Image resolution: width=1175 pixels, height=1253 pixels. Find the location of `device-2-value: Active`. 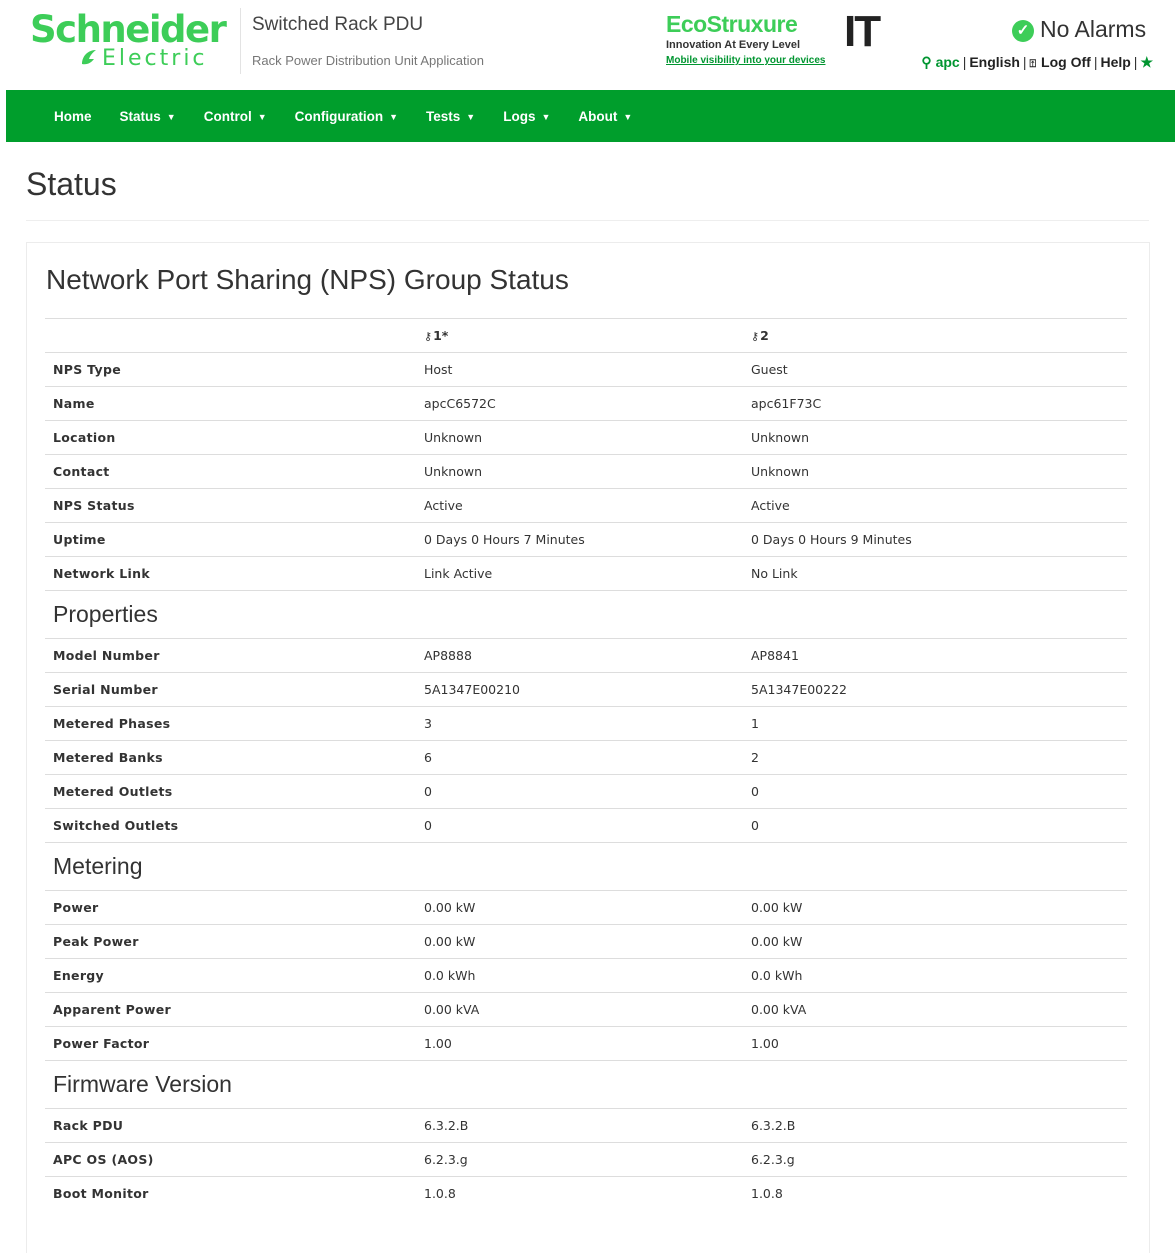

device-2-value: Active is located at coordinates (935, 505).